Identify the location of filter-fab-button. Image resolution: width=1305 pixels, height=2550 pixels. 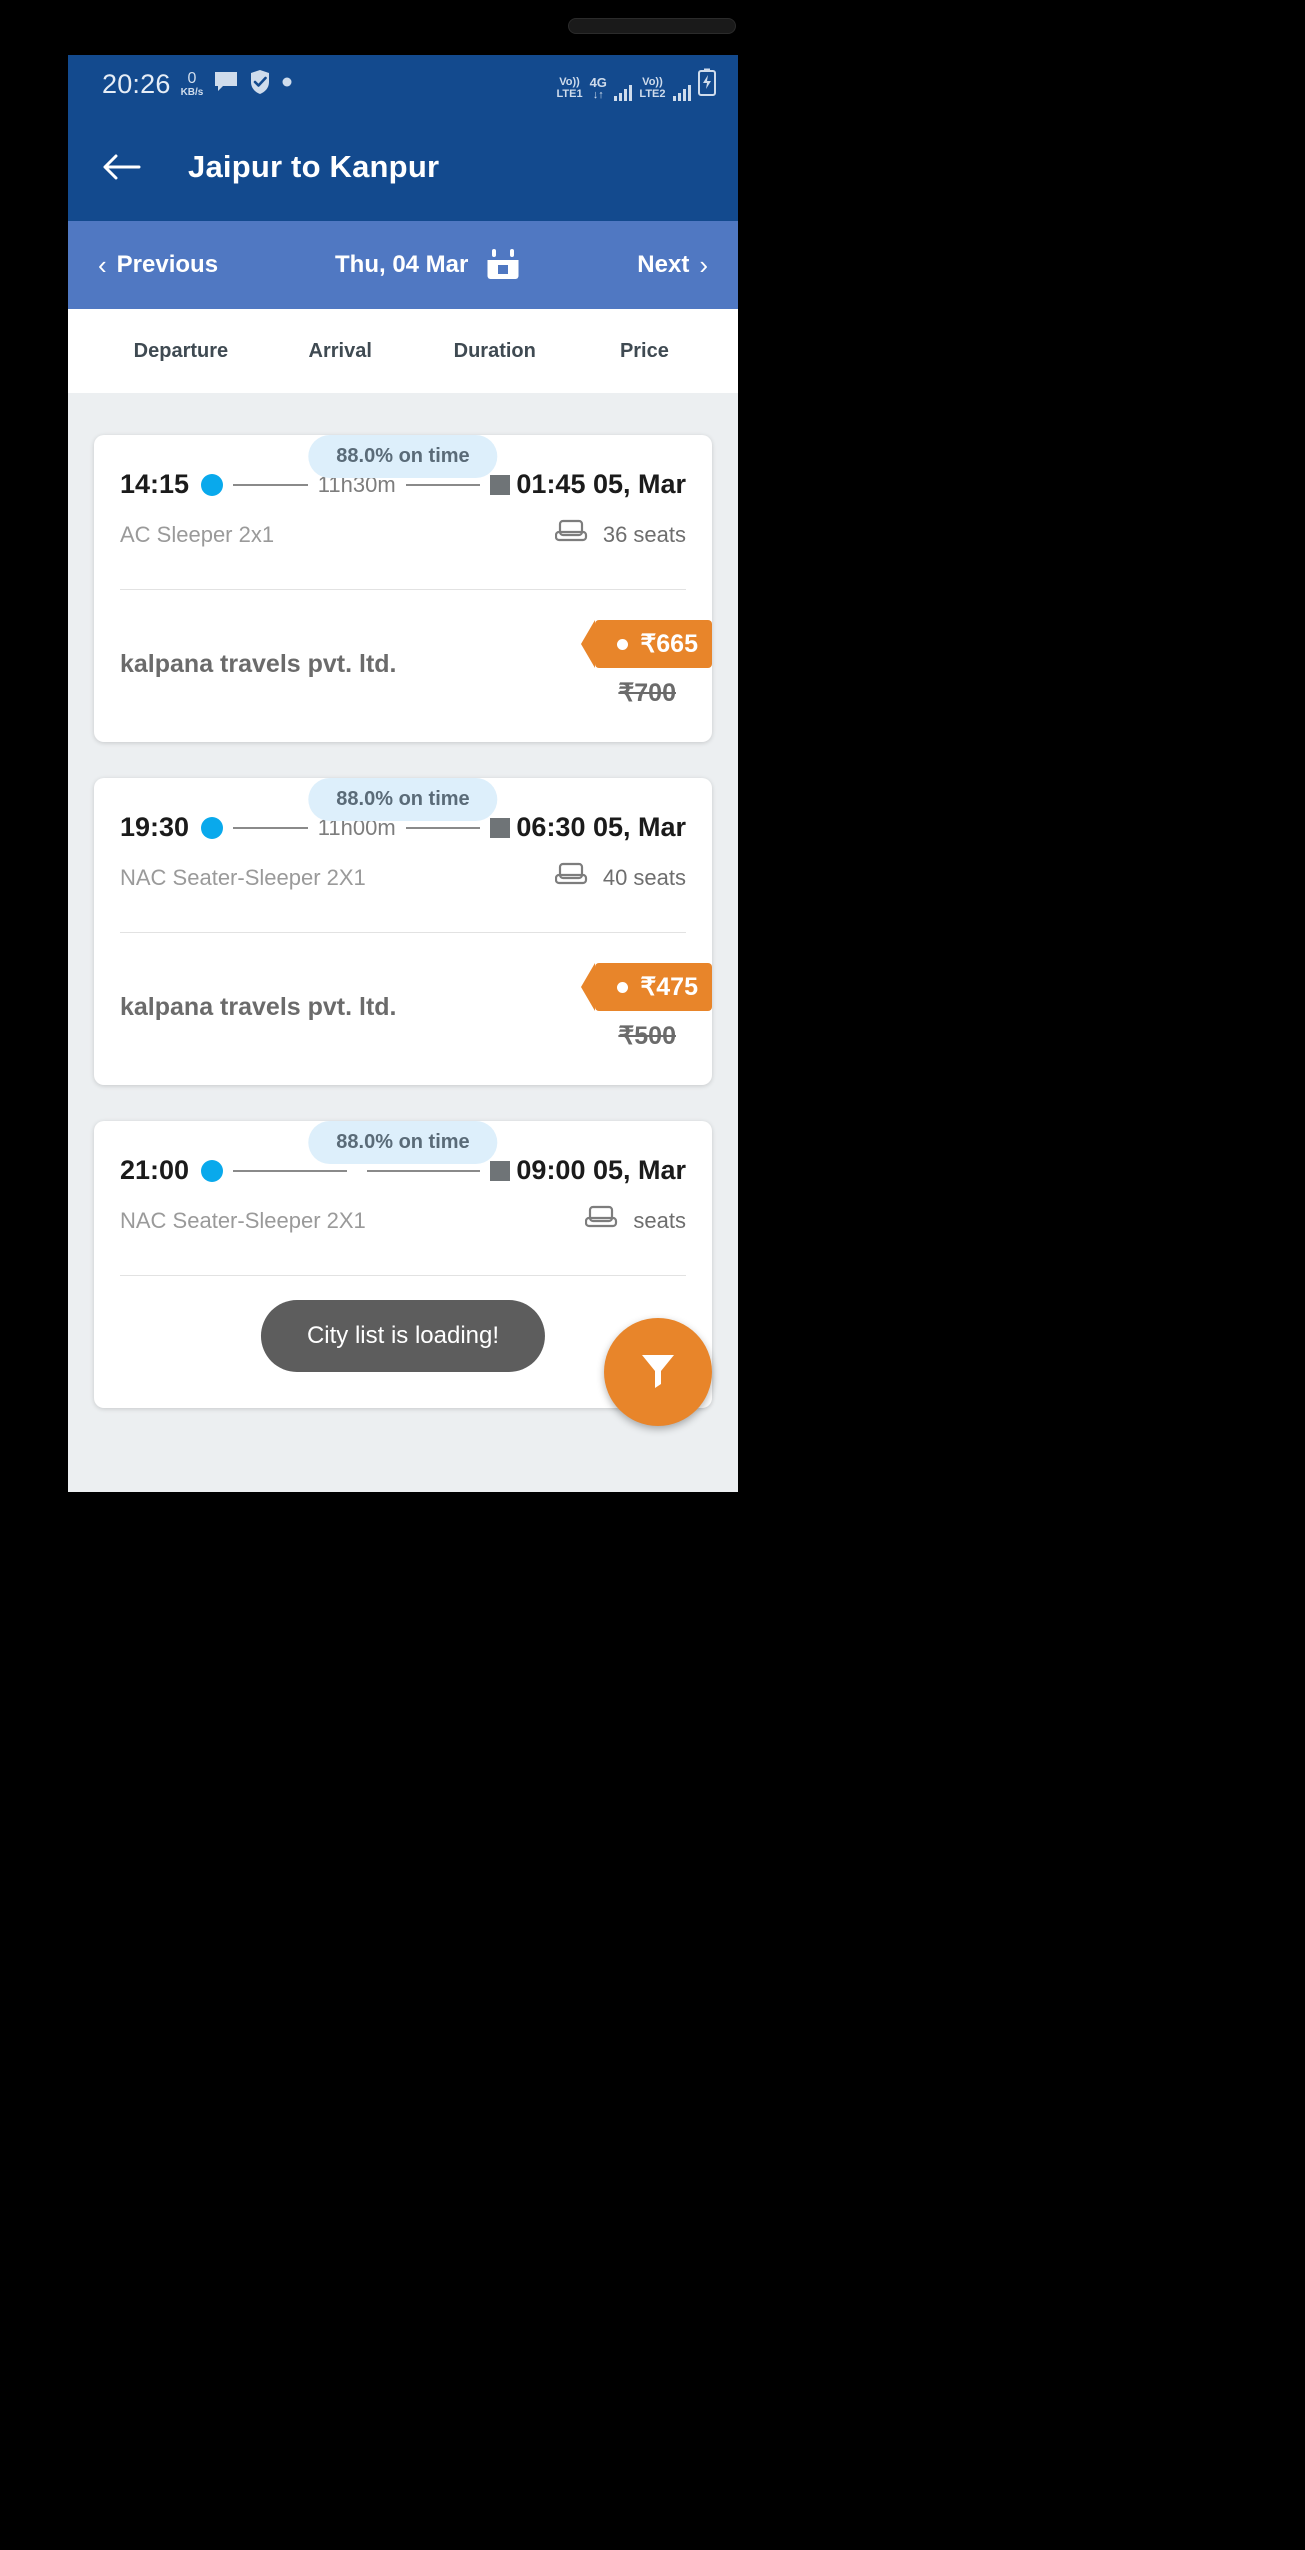
(658, 1372).